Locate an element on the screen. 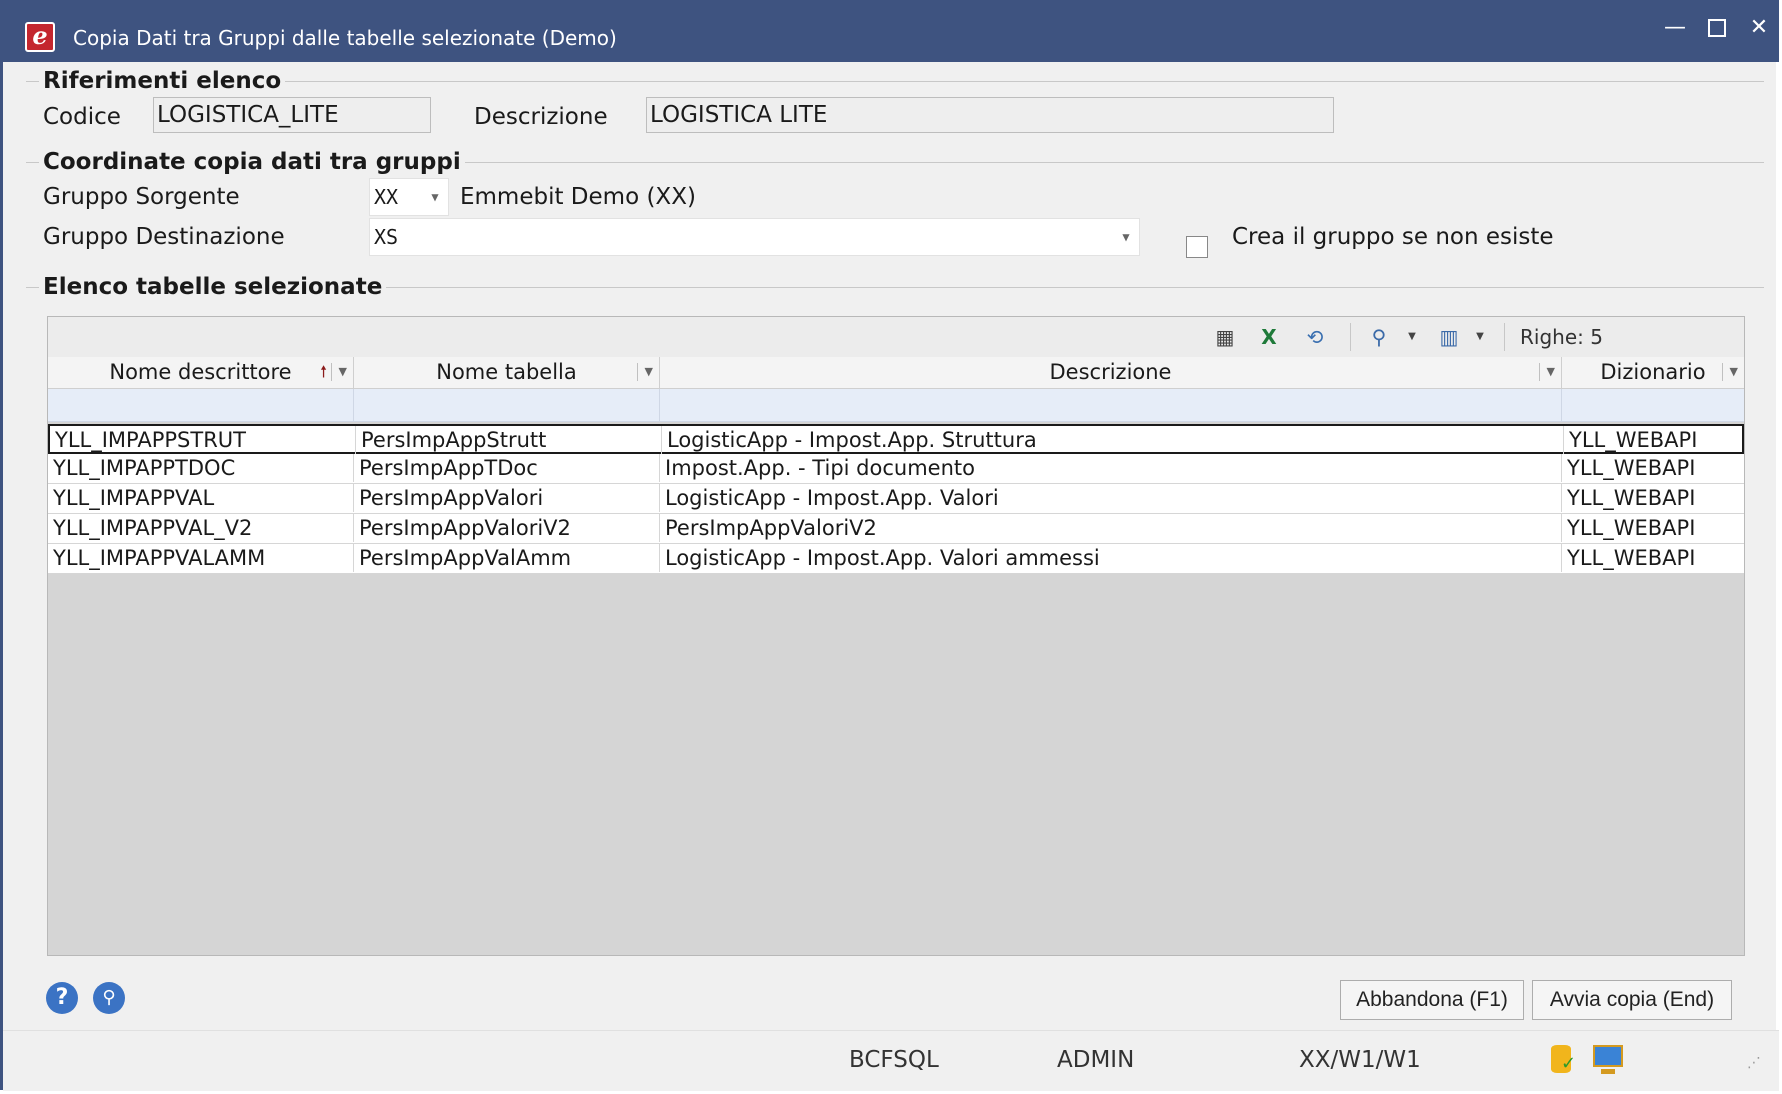  cell-nome-tabella: PersImpAppValAmm is located at coordinates (507, 558).